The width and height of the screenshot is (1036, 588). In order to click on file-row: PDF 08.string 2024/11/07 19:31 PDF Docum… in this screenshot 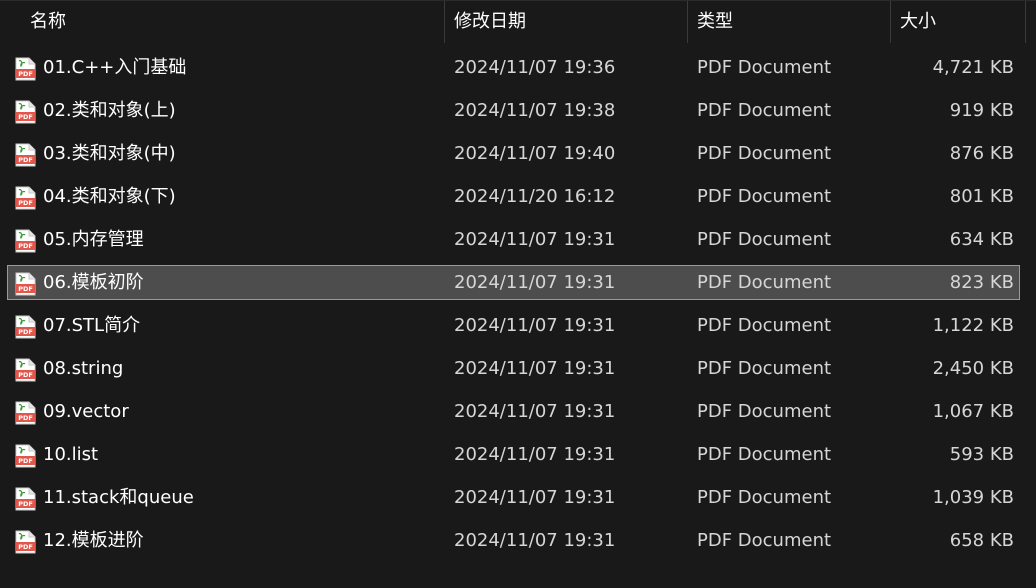, I will do `click(518, 371)`.